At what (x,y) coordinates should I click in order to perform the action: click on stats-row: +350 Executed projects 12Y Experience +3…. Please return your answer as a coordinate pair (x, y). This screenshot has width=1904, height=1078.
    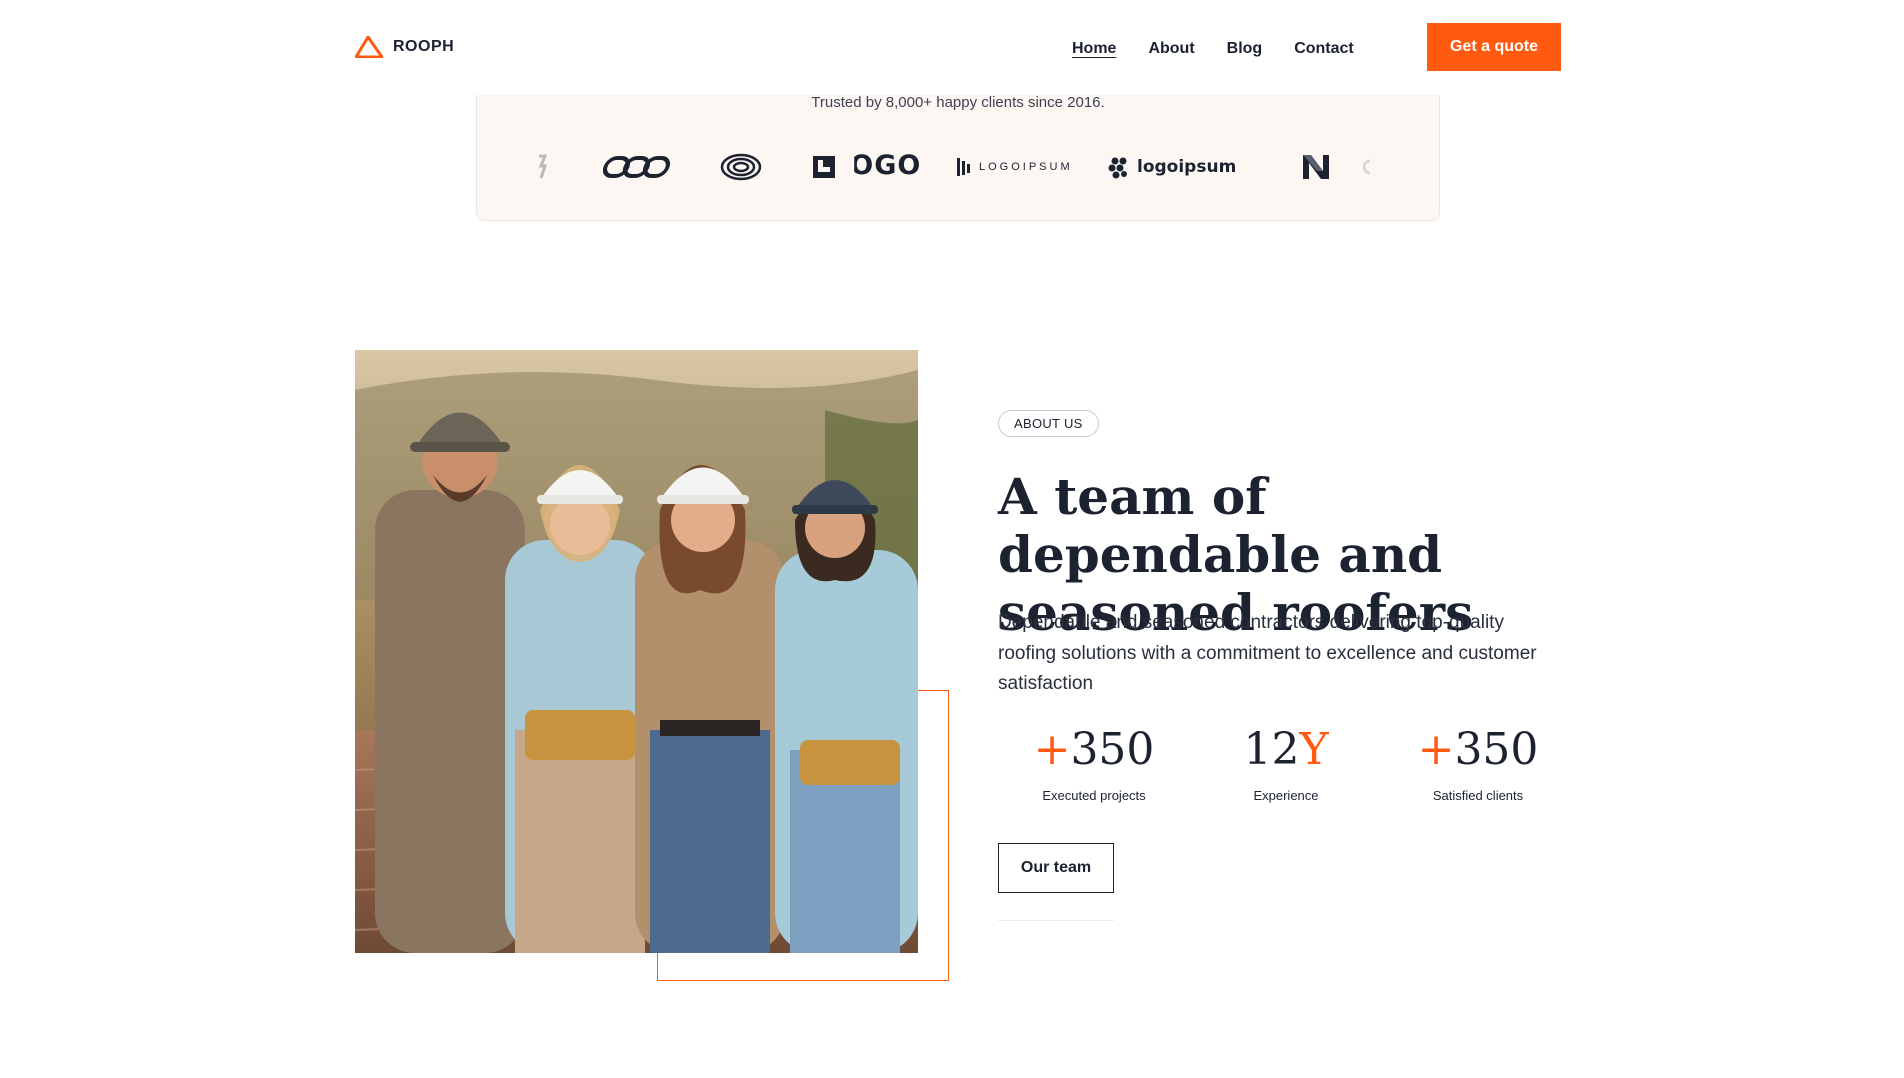
    Looking at the image, I should click on (1288, 765).